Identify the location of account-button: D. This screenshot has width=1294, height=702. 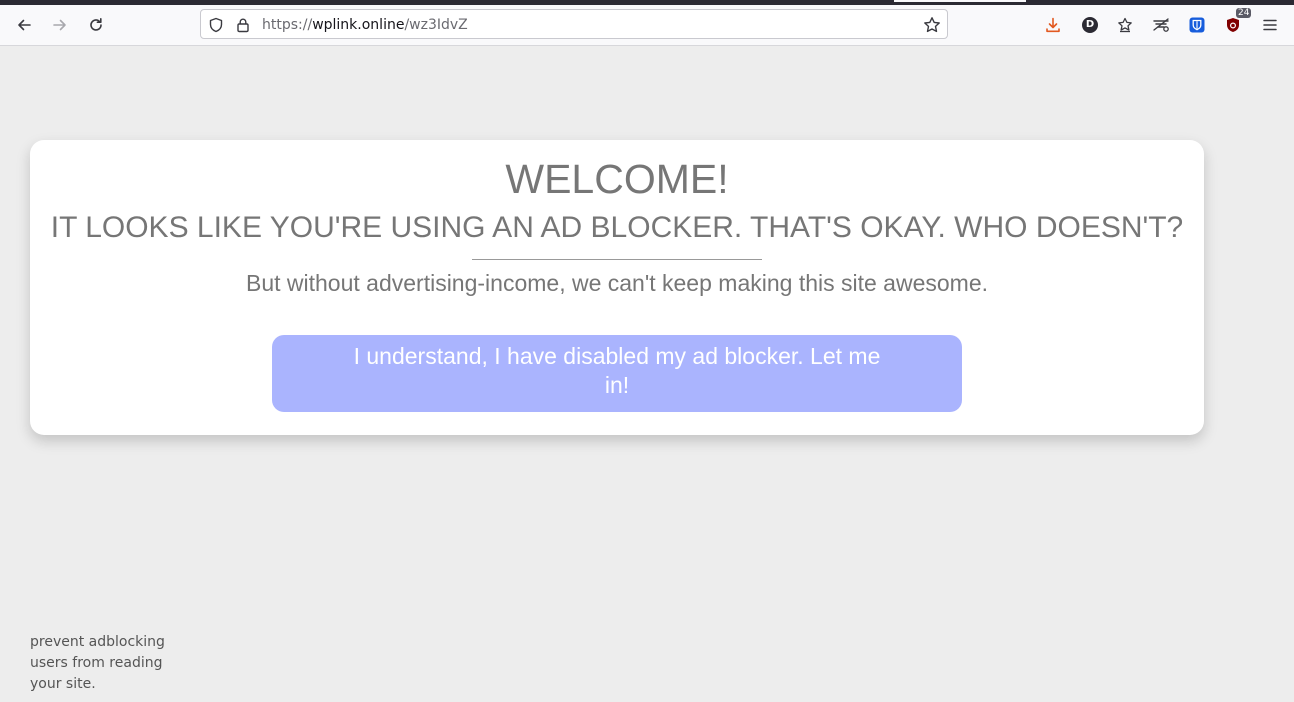
(1090, 25).